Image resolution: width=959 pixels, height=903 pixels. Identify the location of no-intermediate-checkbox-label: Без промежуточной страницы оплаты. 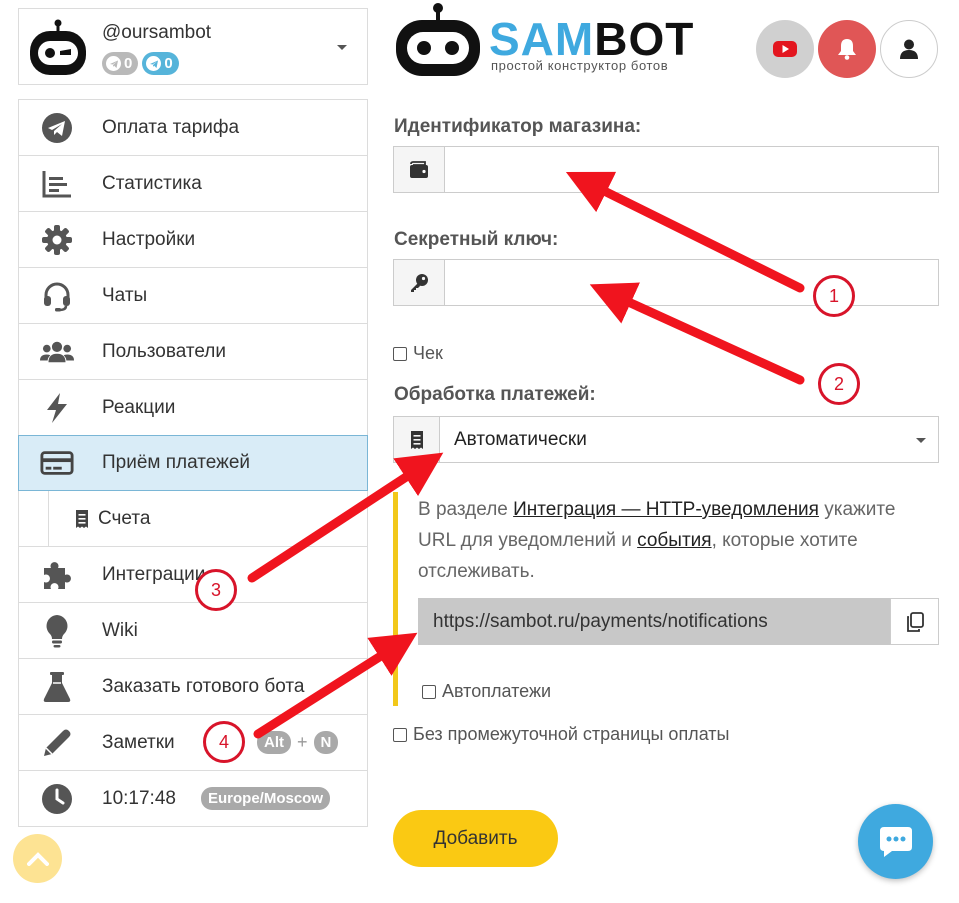
(571, 734).